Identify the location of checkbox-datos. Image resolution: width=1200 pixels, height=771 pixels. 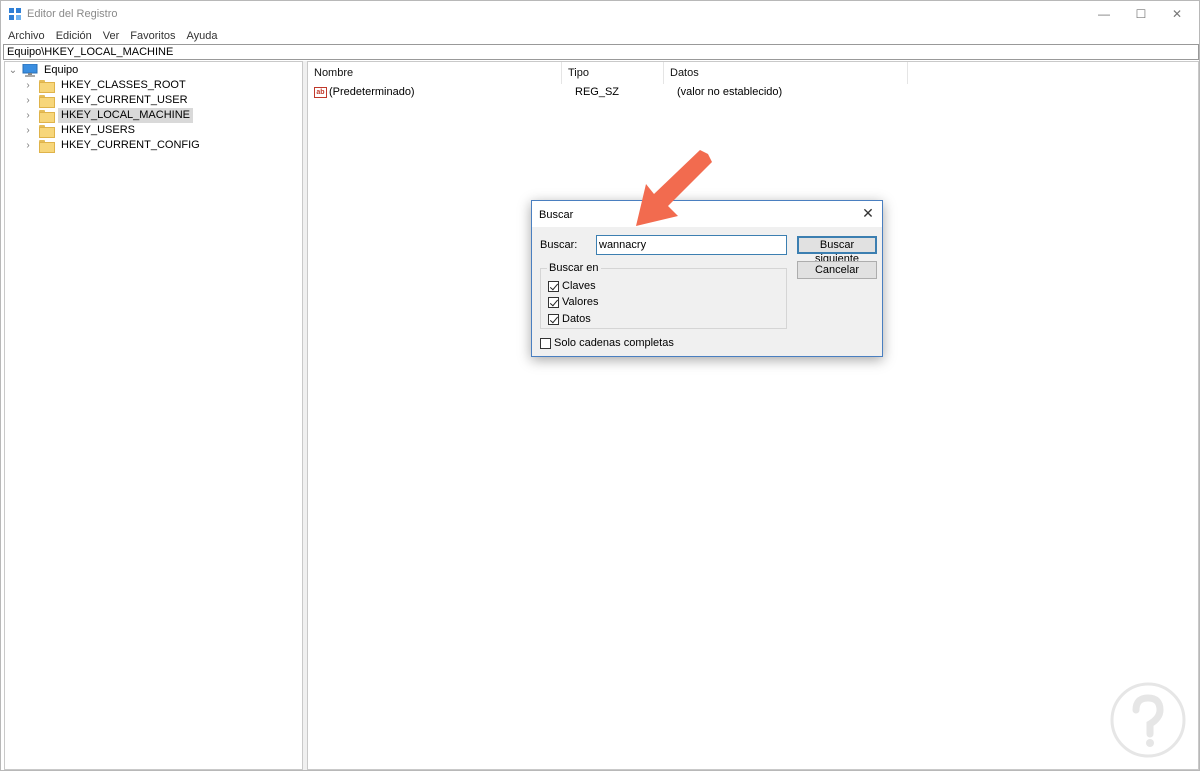
(553, 319).